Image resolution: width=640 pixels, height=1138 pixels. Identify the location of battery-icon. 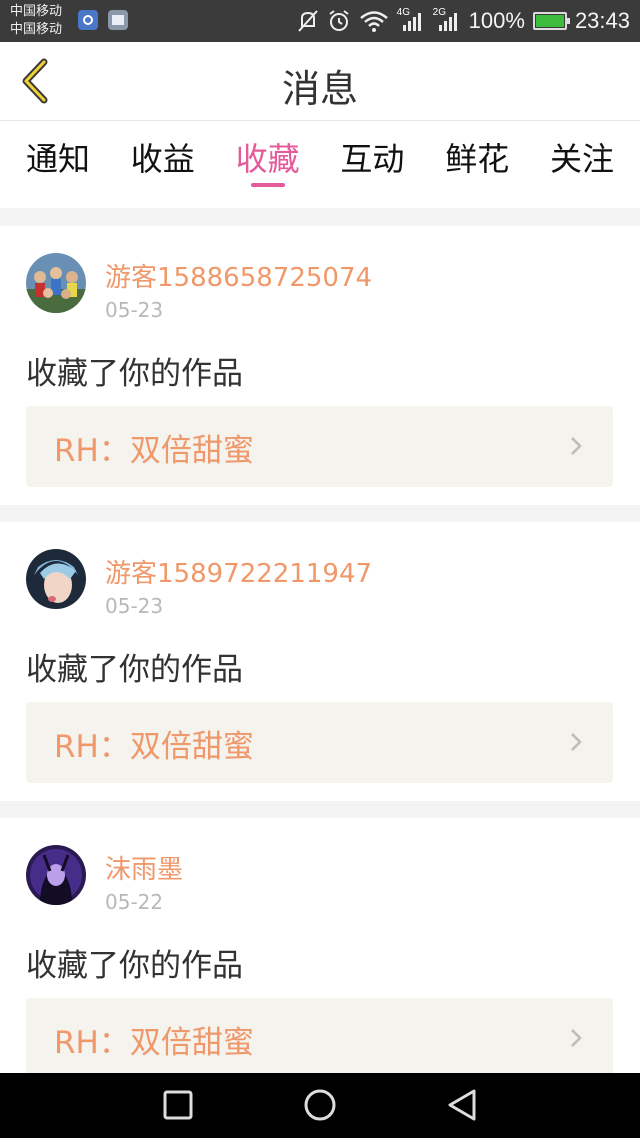
(551, 21).